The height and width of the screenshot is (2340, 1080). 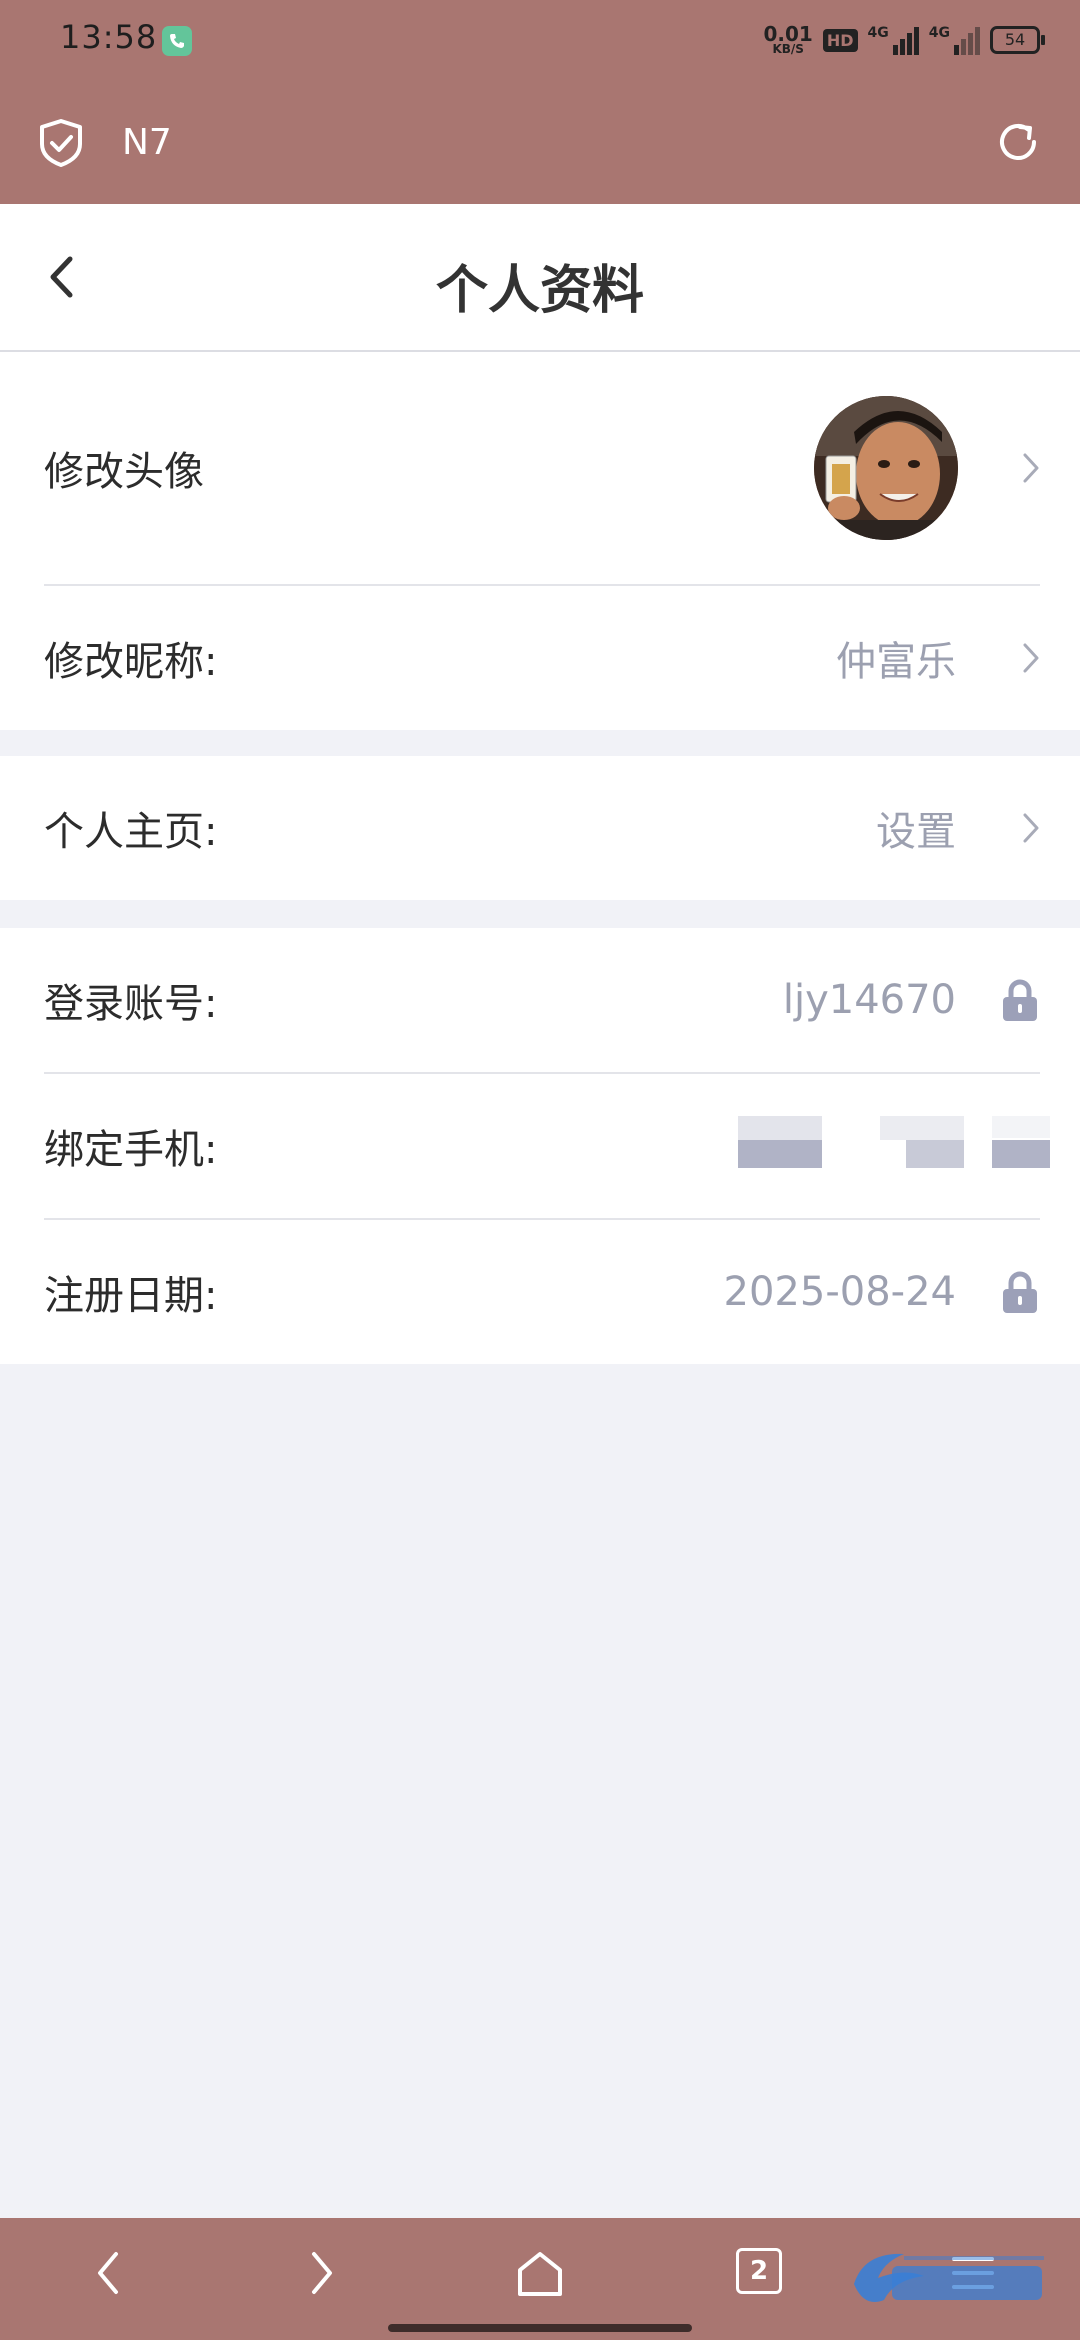 What do you see at coordinates (540, 1292) in the screenshot?
I see `register-date-row: 注册日期: 2025-08-24` at bounding box center [540, 1292].